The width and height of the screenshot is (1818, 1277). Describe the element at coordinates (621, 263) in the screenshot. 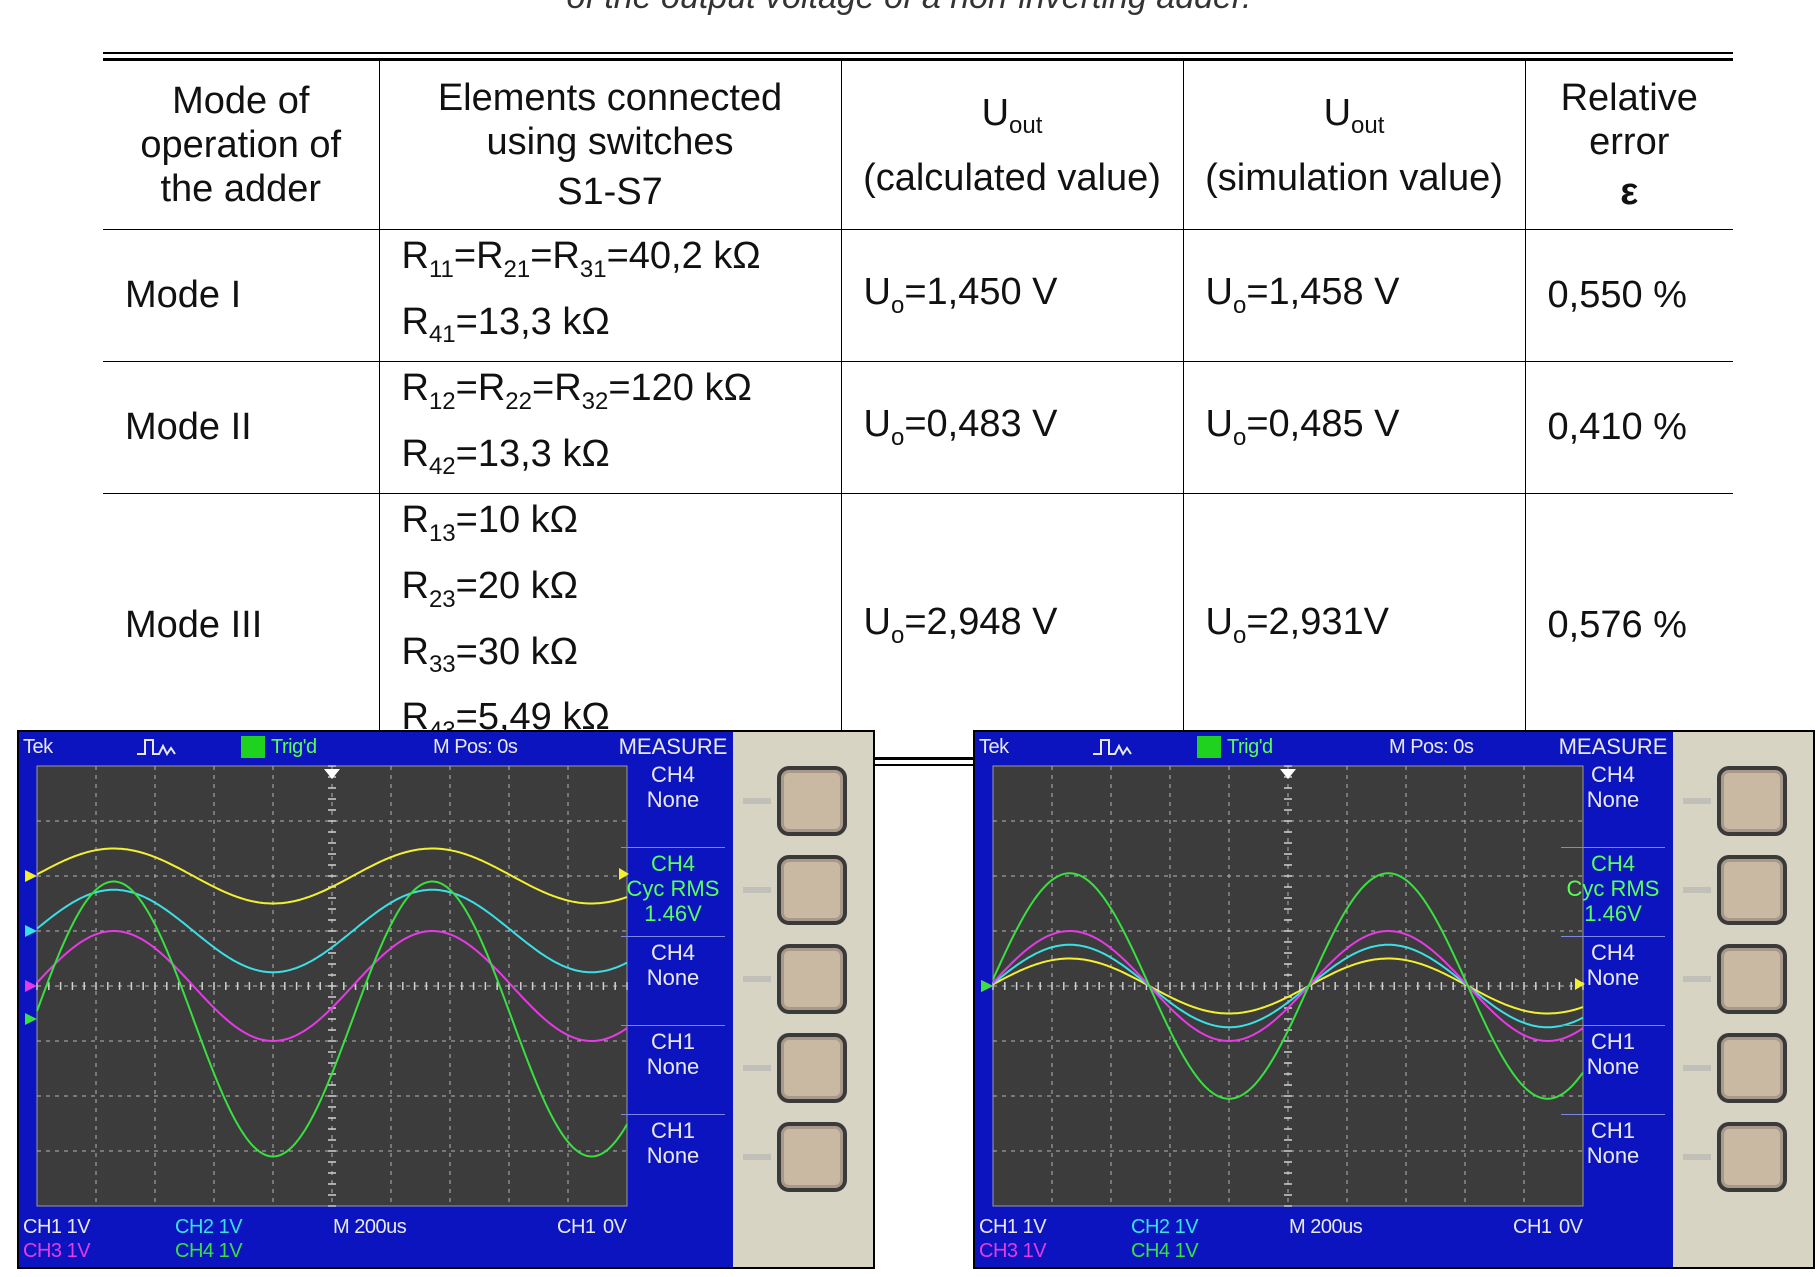

I see `resistor-line: R11=R21=R31=40,2 kΩ` at that location.